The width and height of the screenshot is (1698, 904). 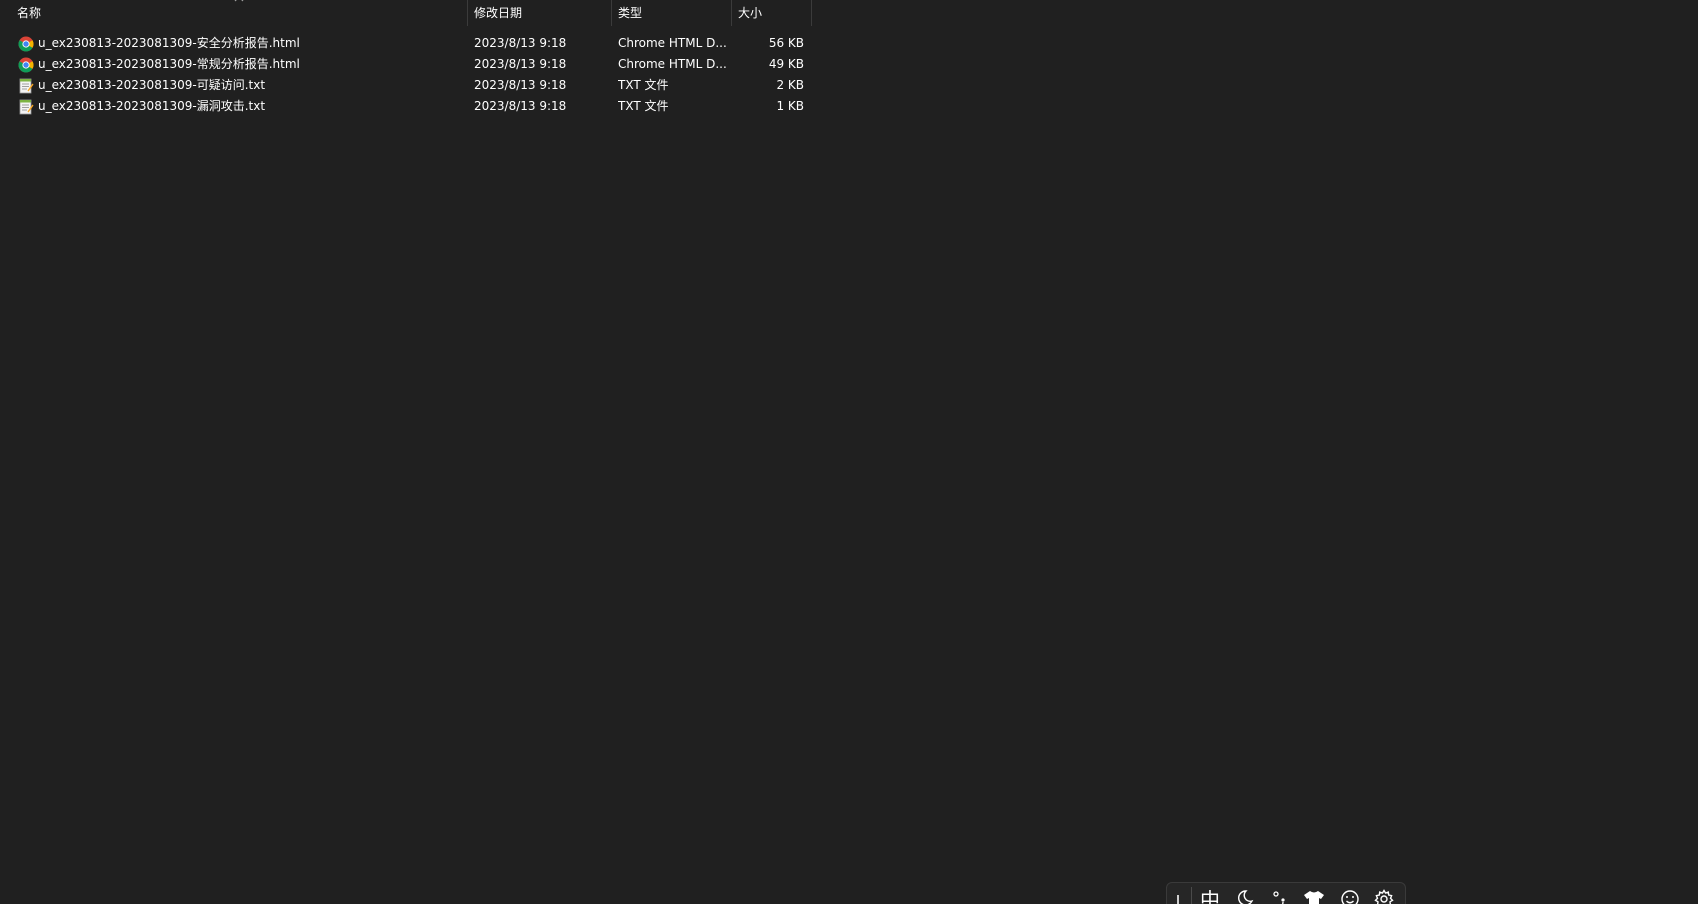 What do you see at coordinates (1178, 899) in the screenshot?
I see `drag-handle` at bounding box center [1178, 899].